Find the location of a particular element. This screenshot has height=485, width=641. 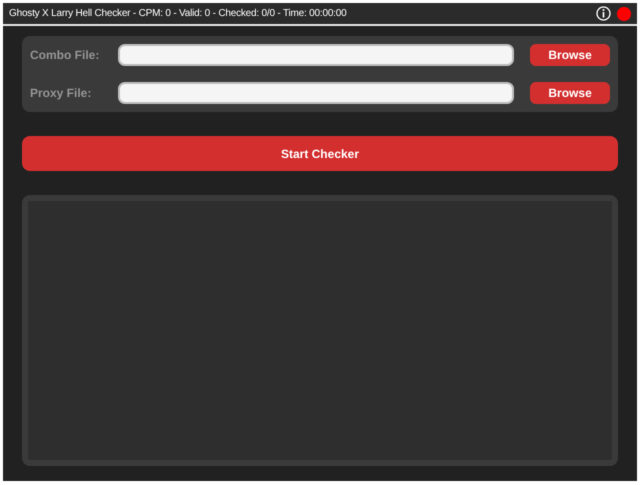

start-checker-button: Start Checker is located at coordinates (320, 153).